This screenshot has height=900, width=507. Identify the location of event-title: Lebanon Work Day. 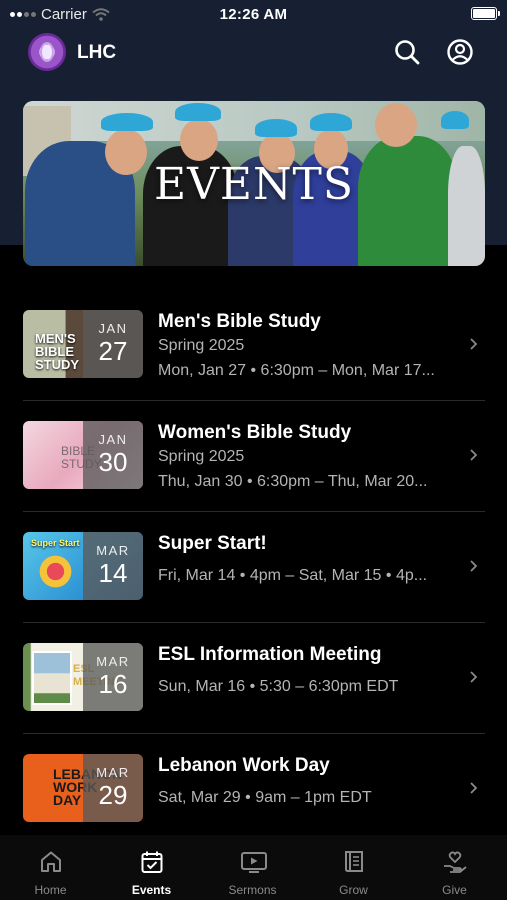
(244, 765).